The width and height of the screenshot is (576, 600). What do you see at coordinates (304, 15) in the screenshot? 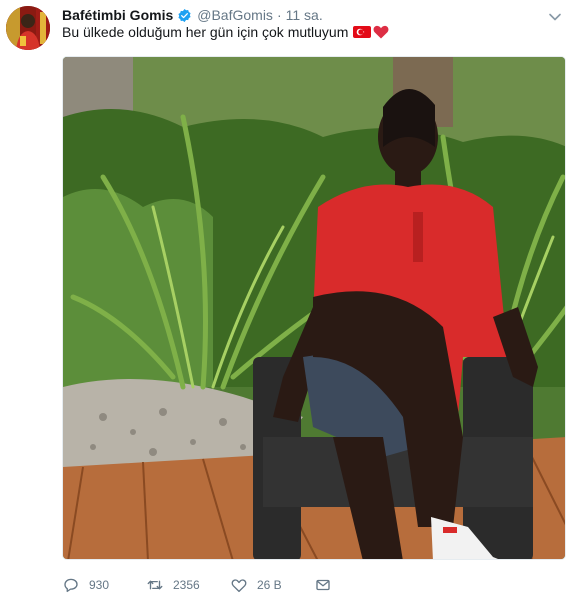
I see `timestamp: 11 sa.` at bounding box center [304, 15].